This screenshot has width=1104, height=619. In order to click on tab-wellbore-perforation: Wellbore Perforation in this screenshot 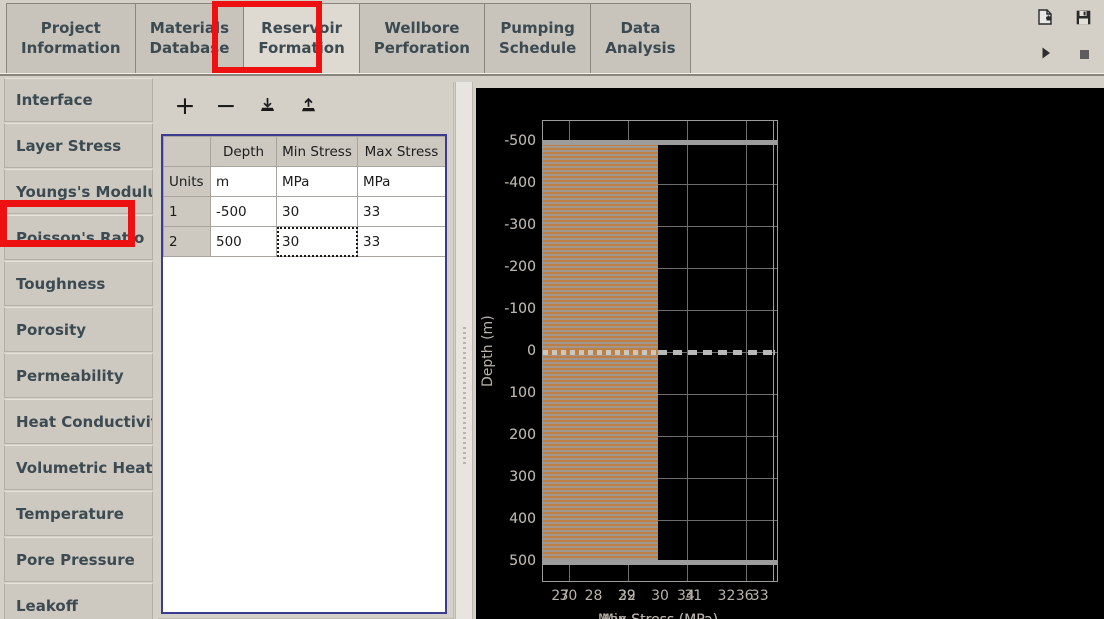, I will do `click(421, 38)`.